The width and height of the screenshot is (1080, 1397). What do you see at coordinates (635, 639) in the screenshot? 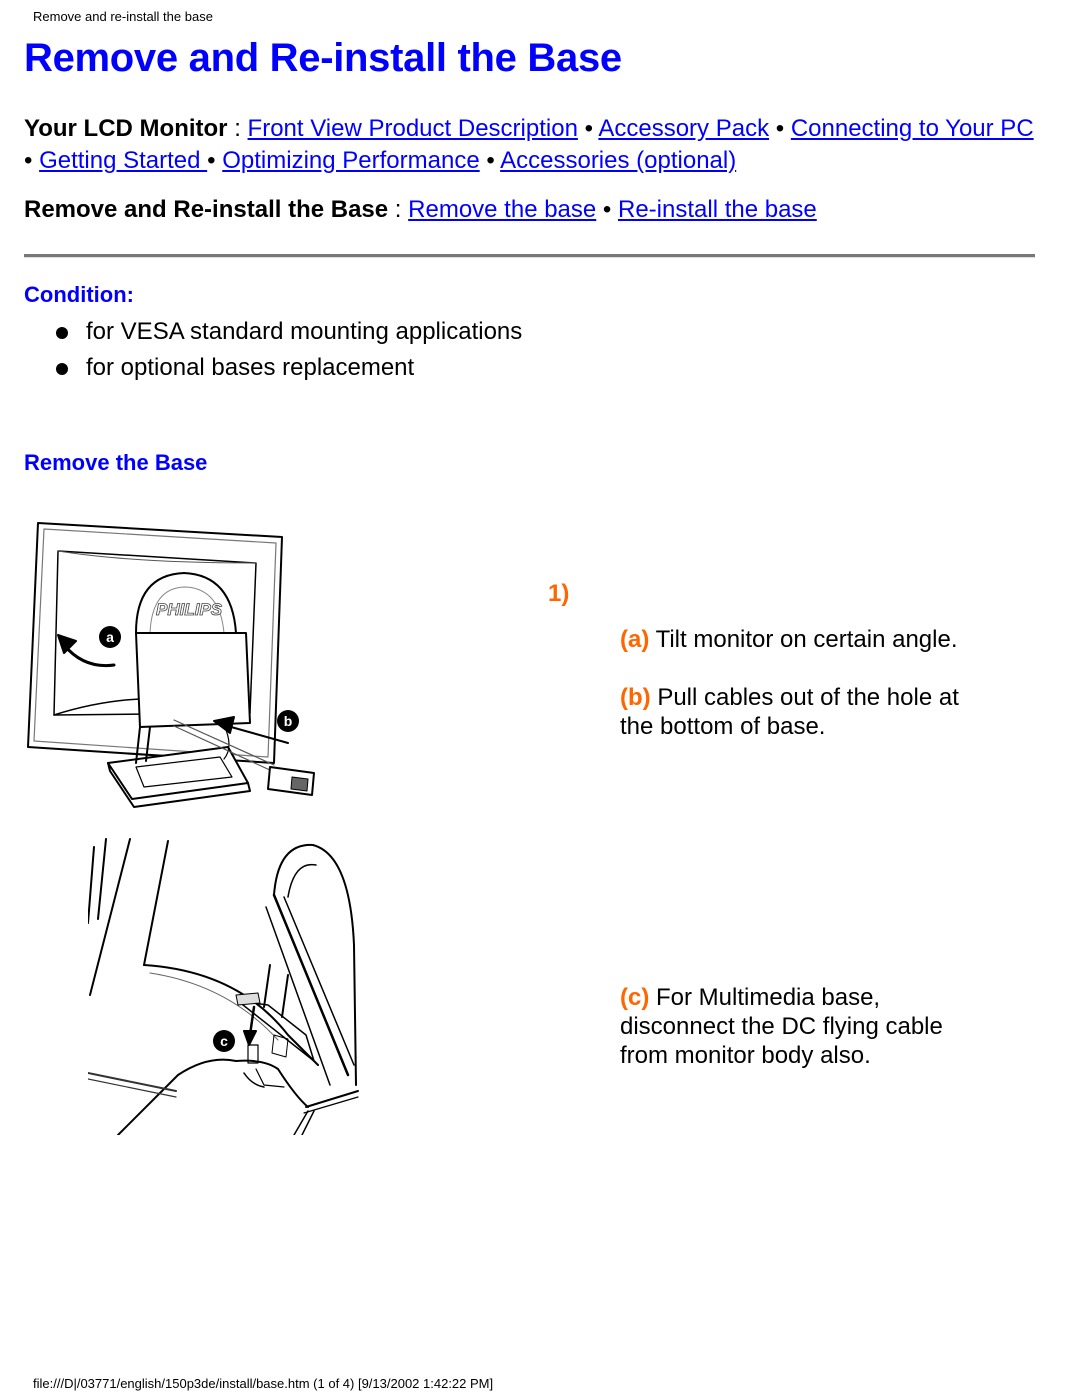
I see `step-tag: (a)` at bounding box center [635, 639].